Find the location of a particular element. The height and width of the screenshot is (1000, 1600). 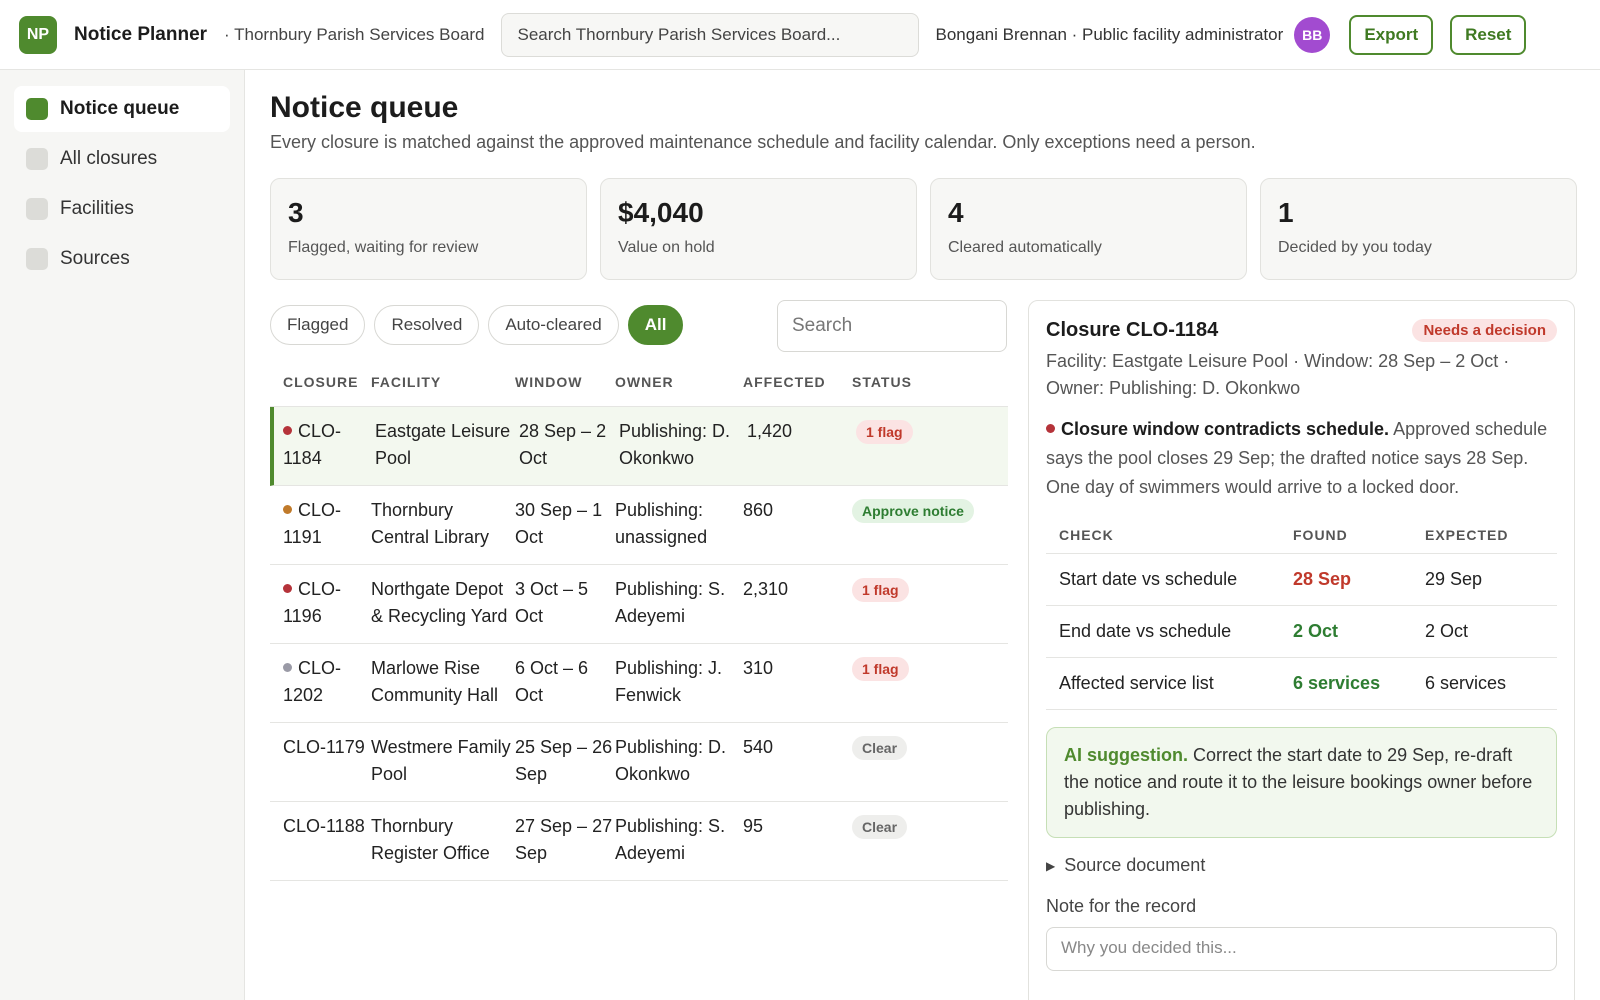

reset-button: Reset is located at coordinates (1488, 34).